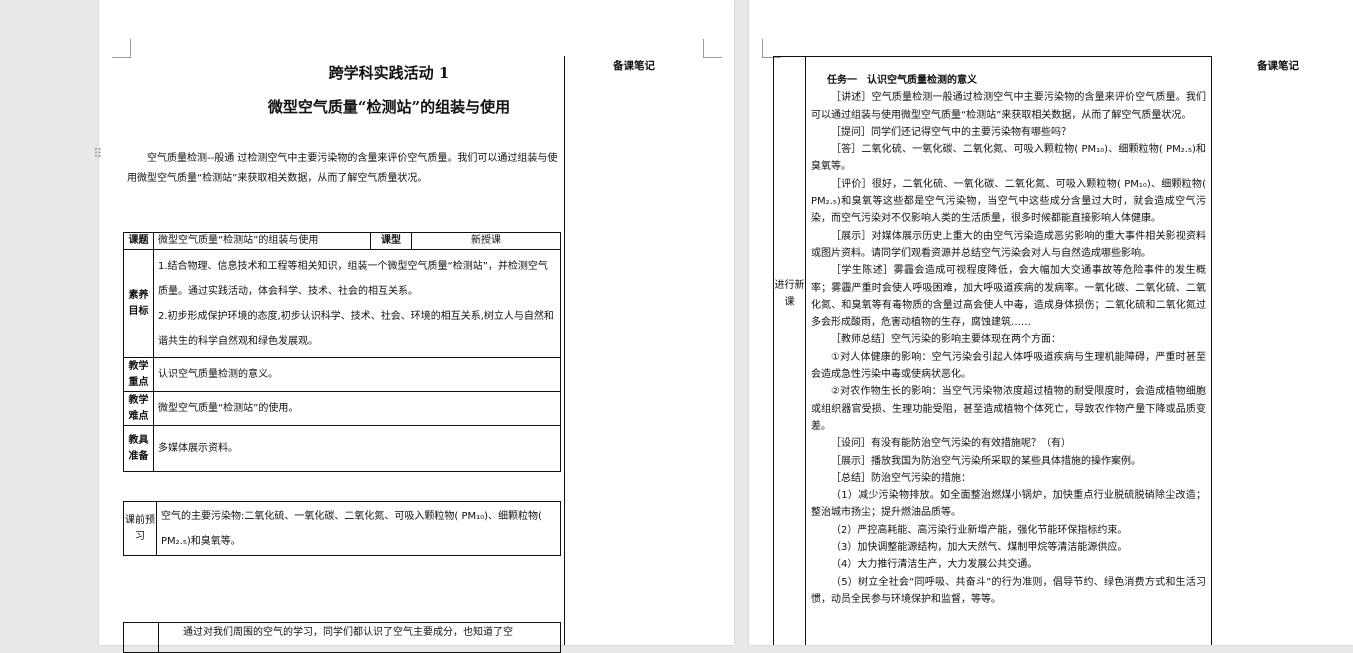 This screenshot has width=1353, height=653. What do you see at coordinates (262, 241) in the screenshot?
I see `topic-value: 微型空气质量“检测站”的组装与使用` at bounding box center [262, 241].